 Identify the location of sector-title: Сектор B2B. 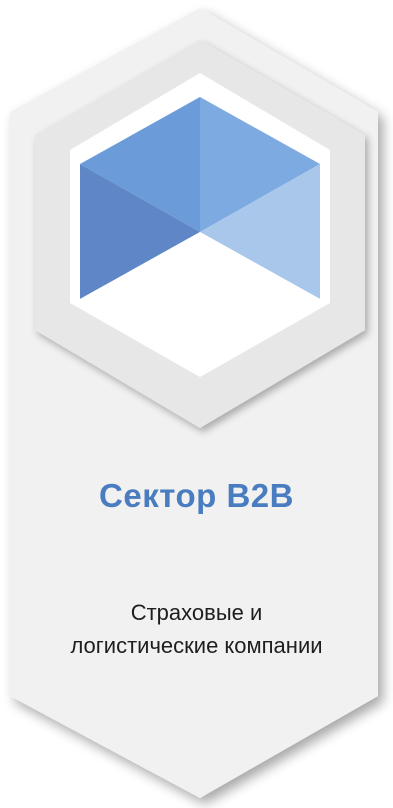
(196, 495).